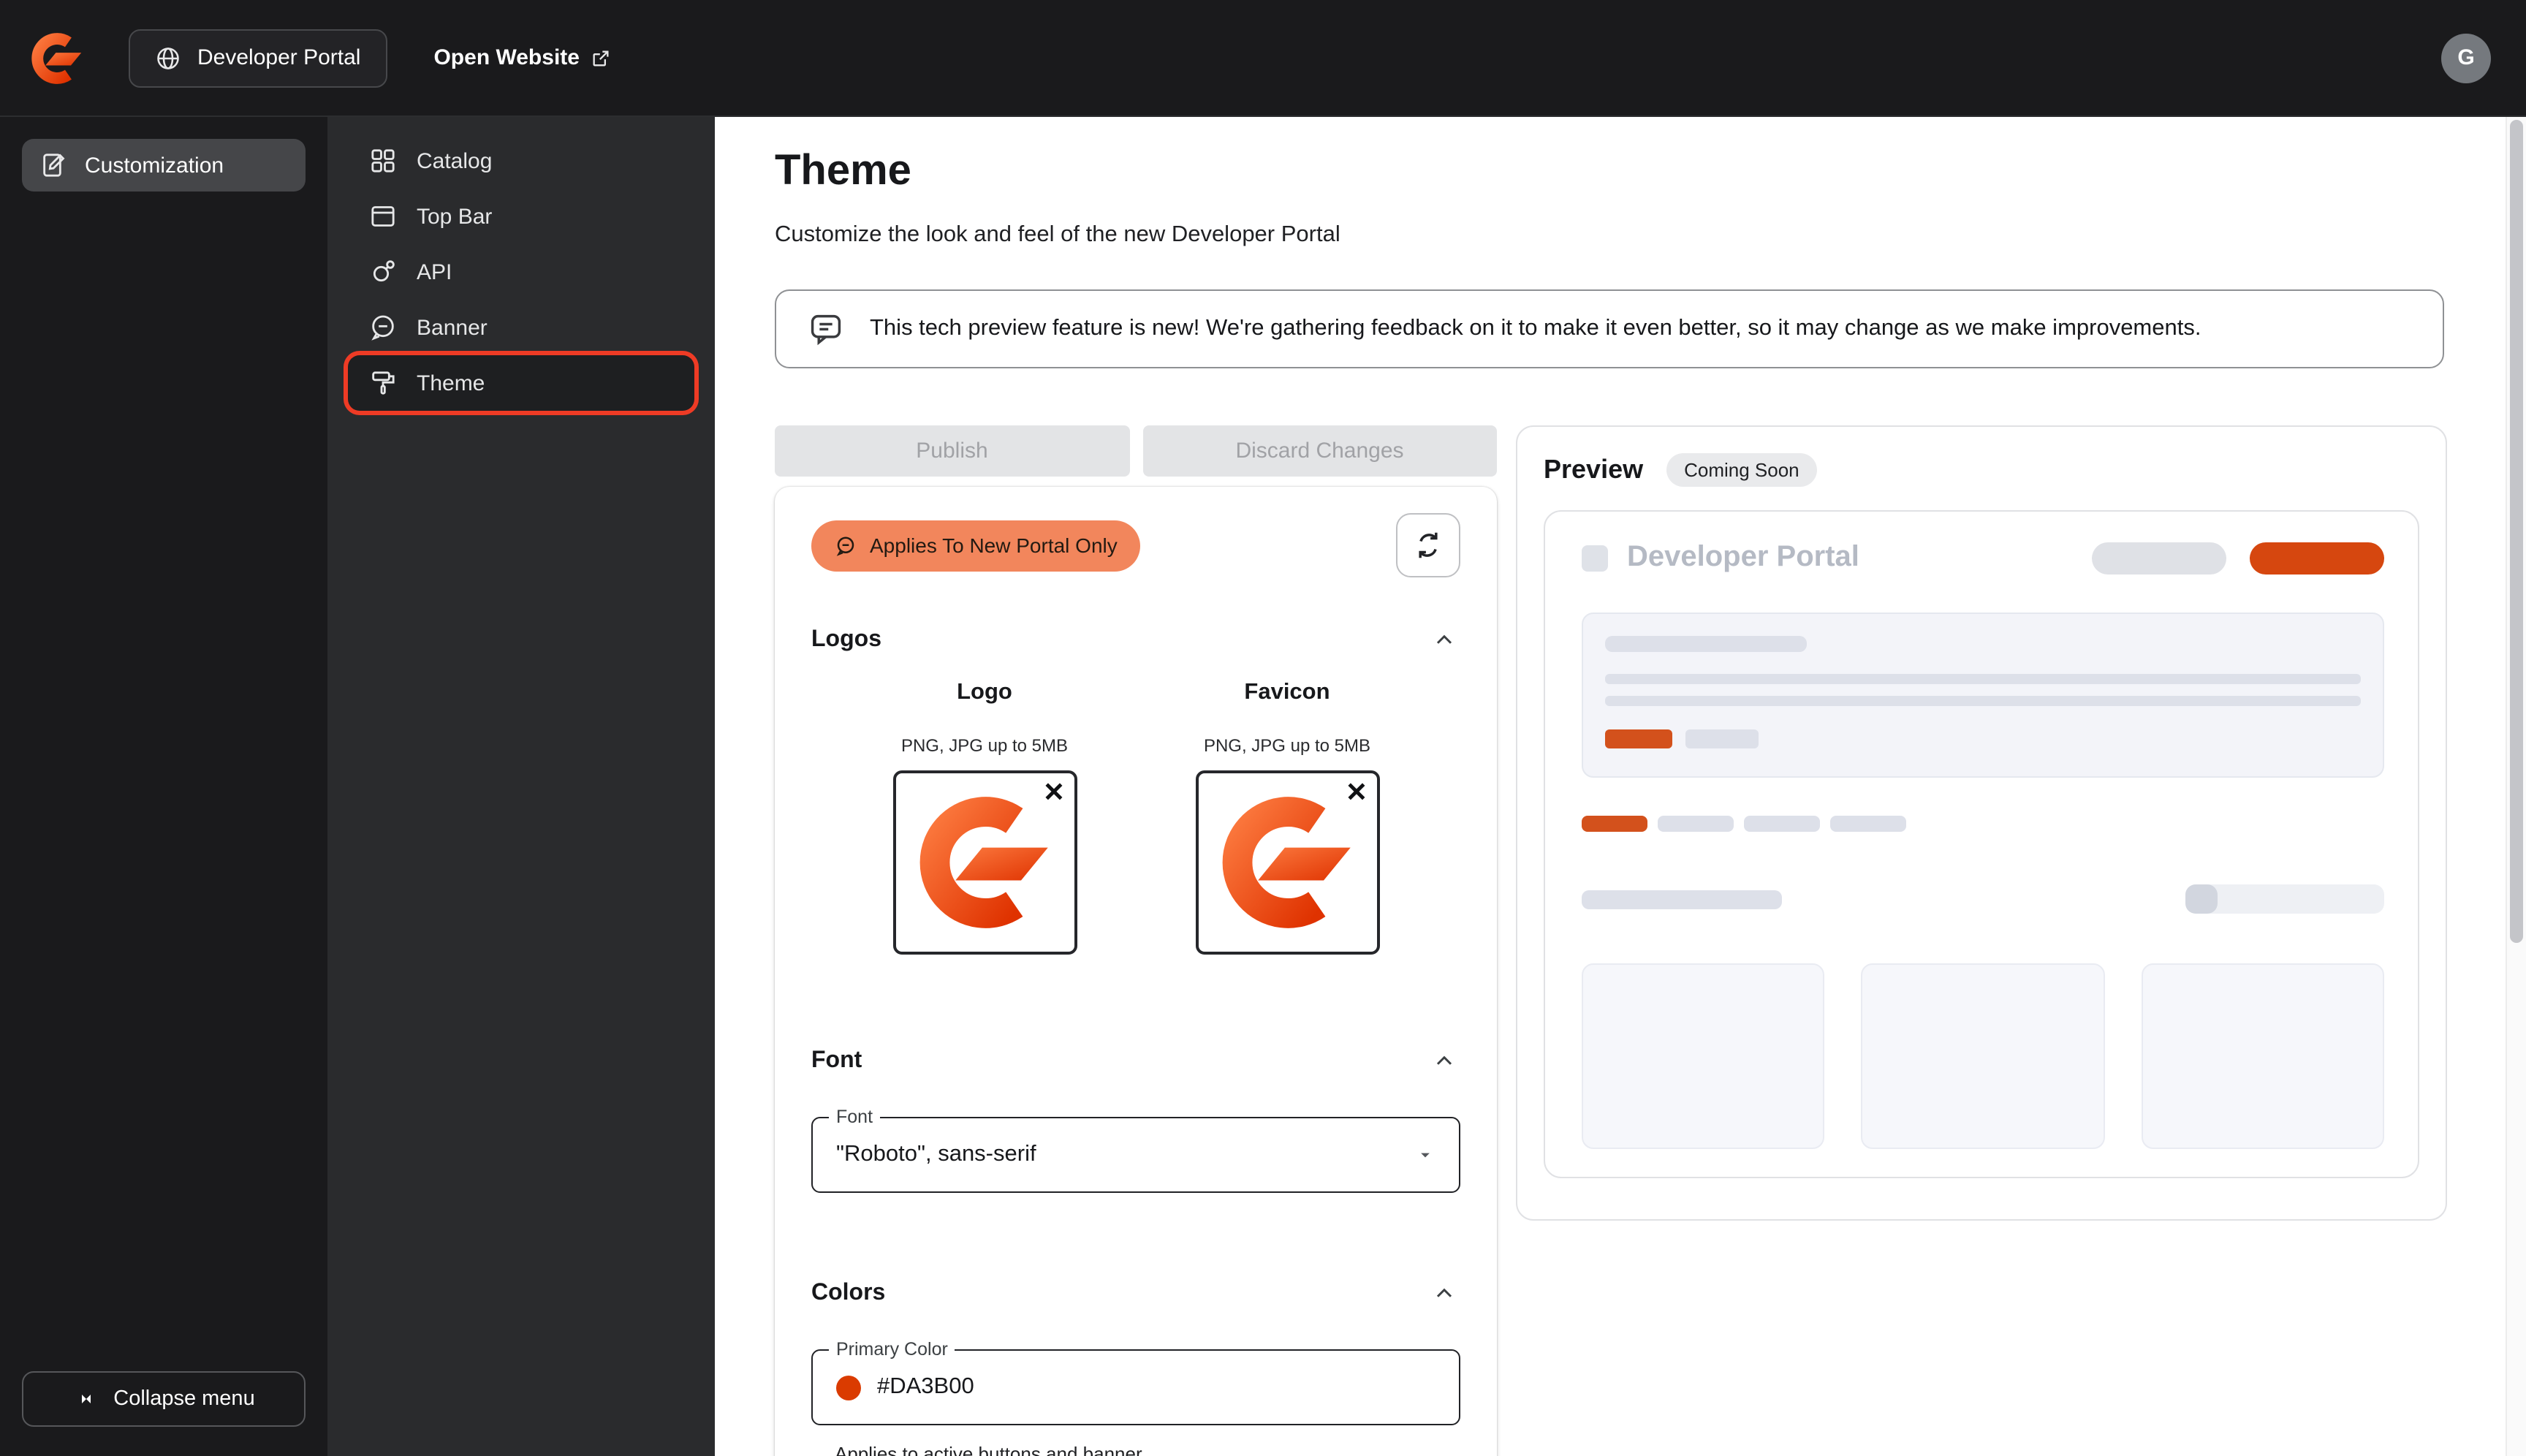  I want to click on applies-to-badge: Applies To New Portal Only, so click(976, 545).